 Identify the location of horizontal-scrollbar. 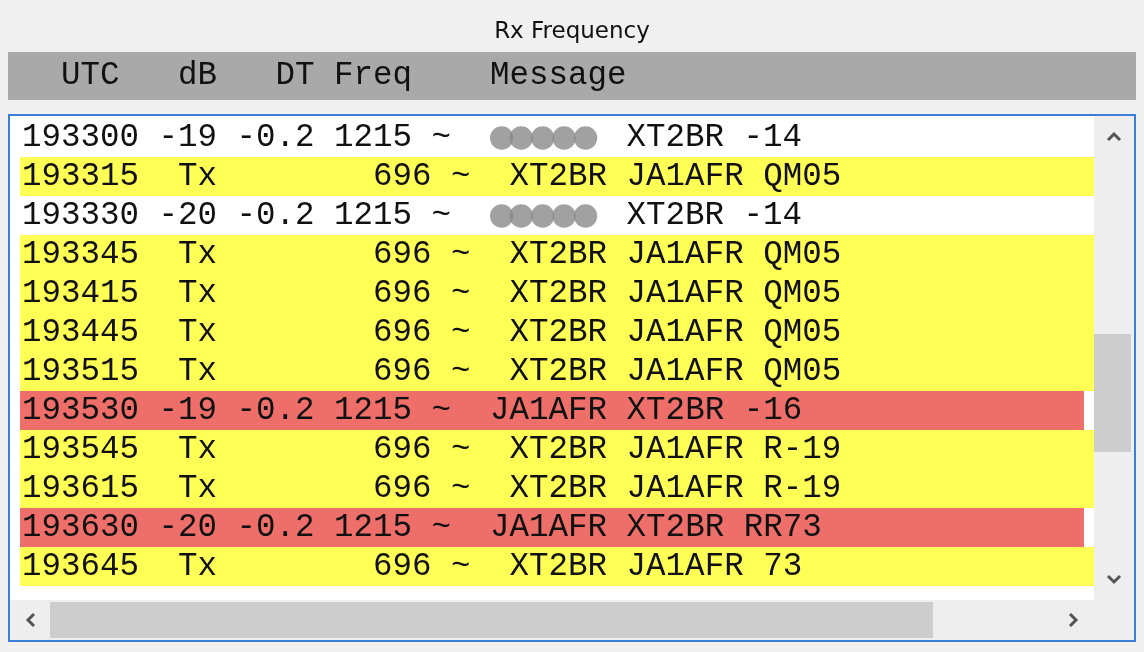
(552, 620).